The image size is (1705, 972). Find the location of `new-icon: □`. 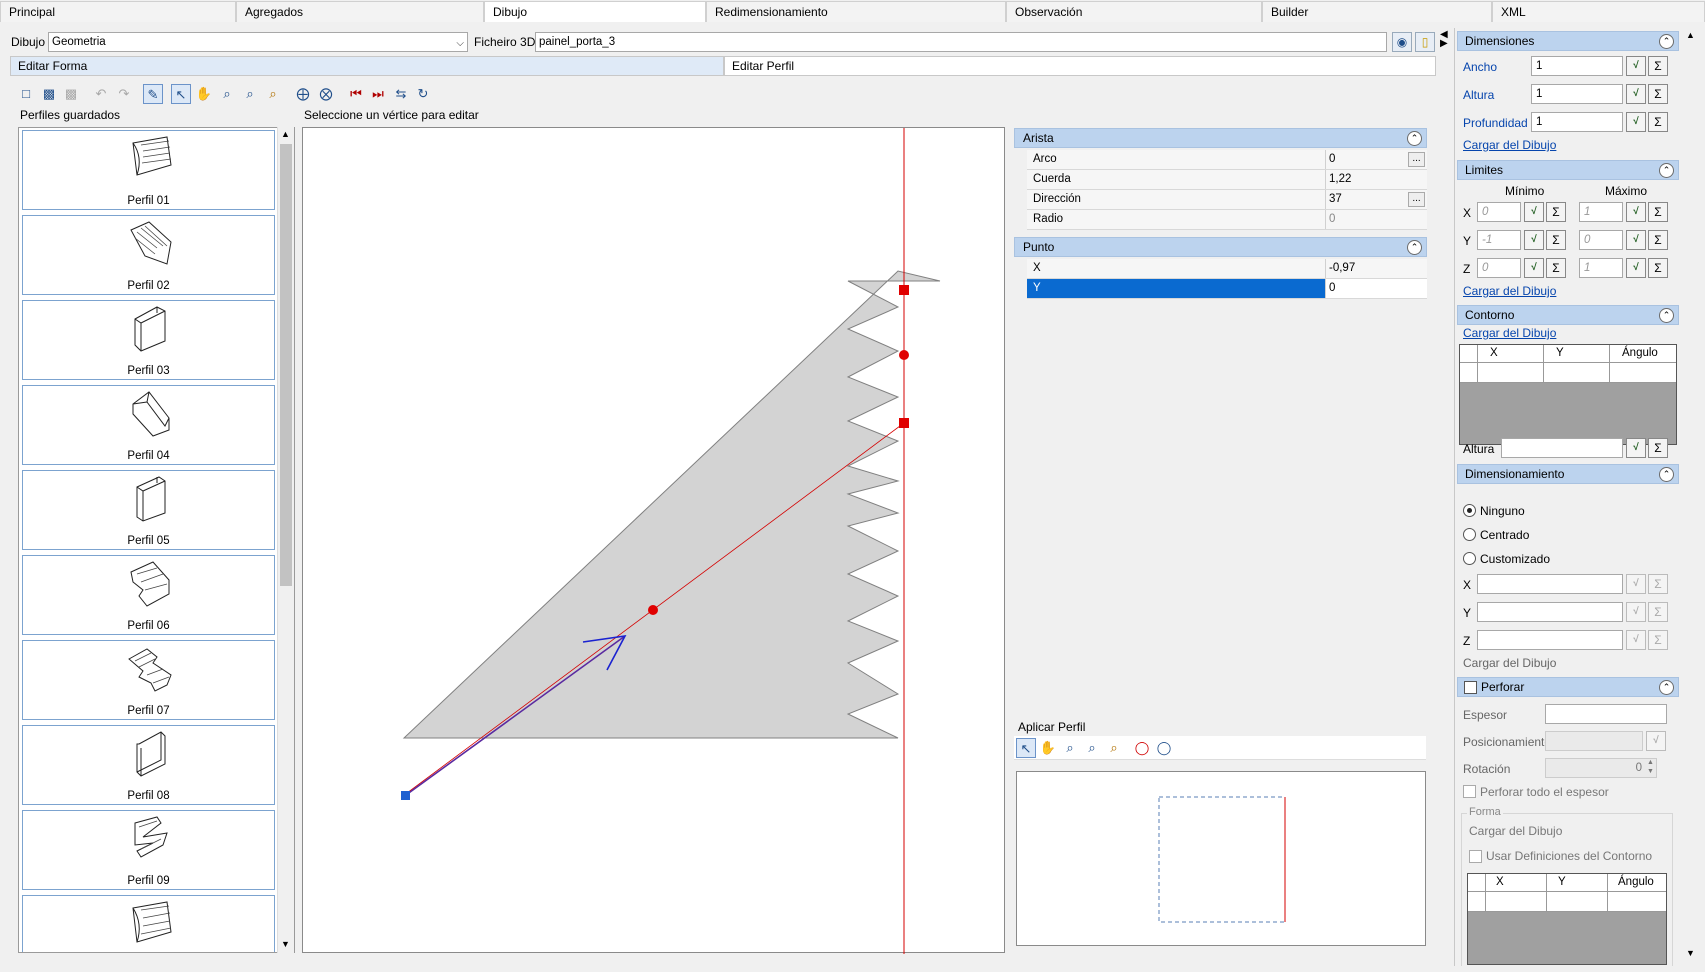

new-icon: □ is located at coordinates (26, 94).